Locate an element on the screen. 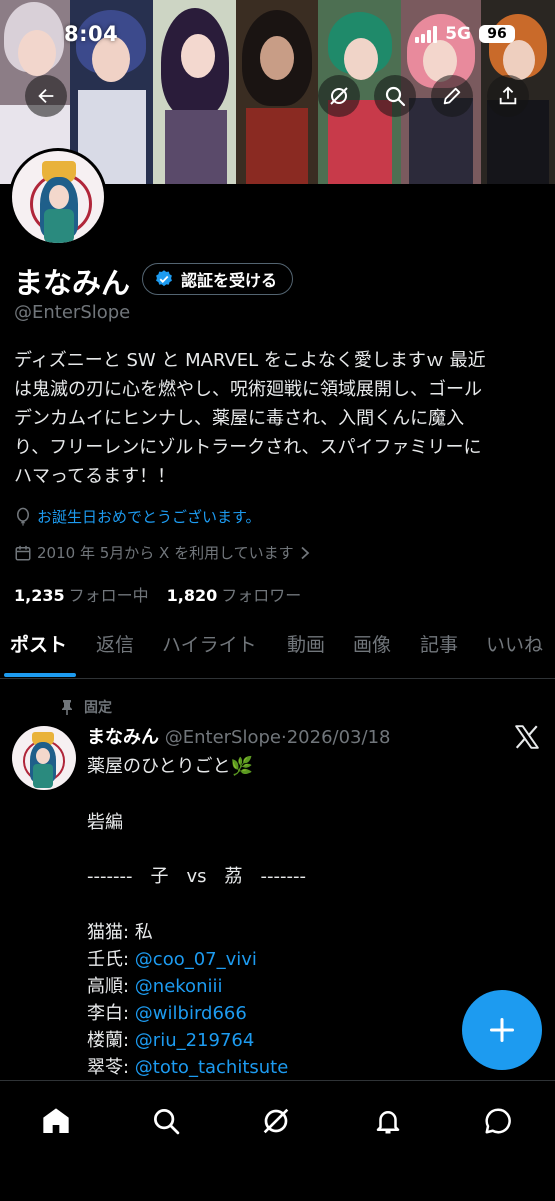 The height and width of the screenshot is (1201, 555). get-verified-button: 認証を受ける is located at coordinates (218, 279).